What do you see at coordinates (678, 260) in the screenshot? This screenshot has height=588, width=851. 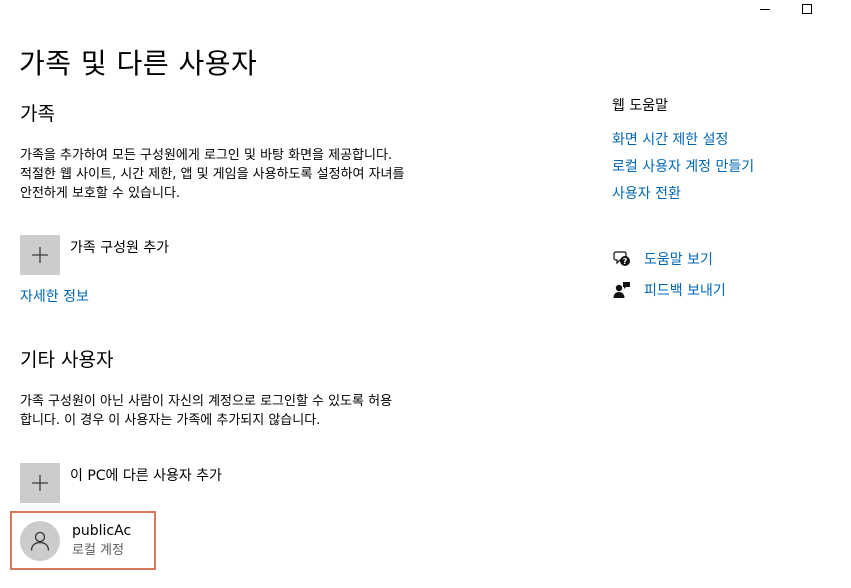 I see `get-help-label: 도움말 보기` at bounding box center [678, 260].